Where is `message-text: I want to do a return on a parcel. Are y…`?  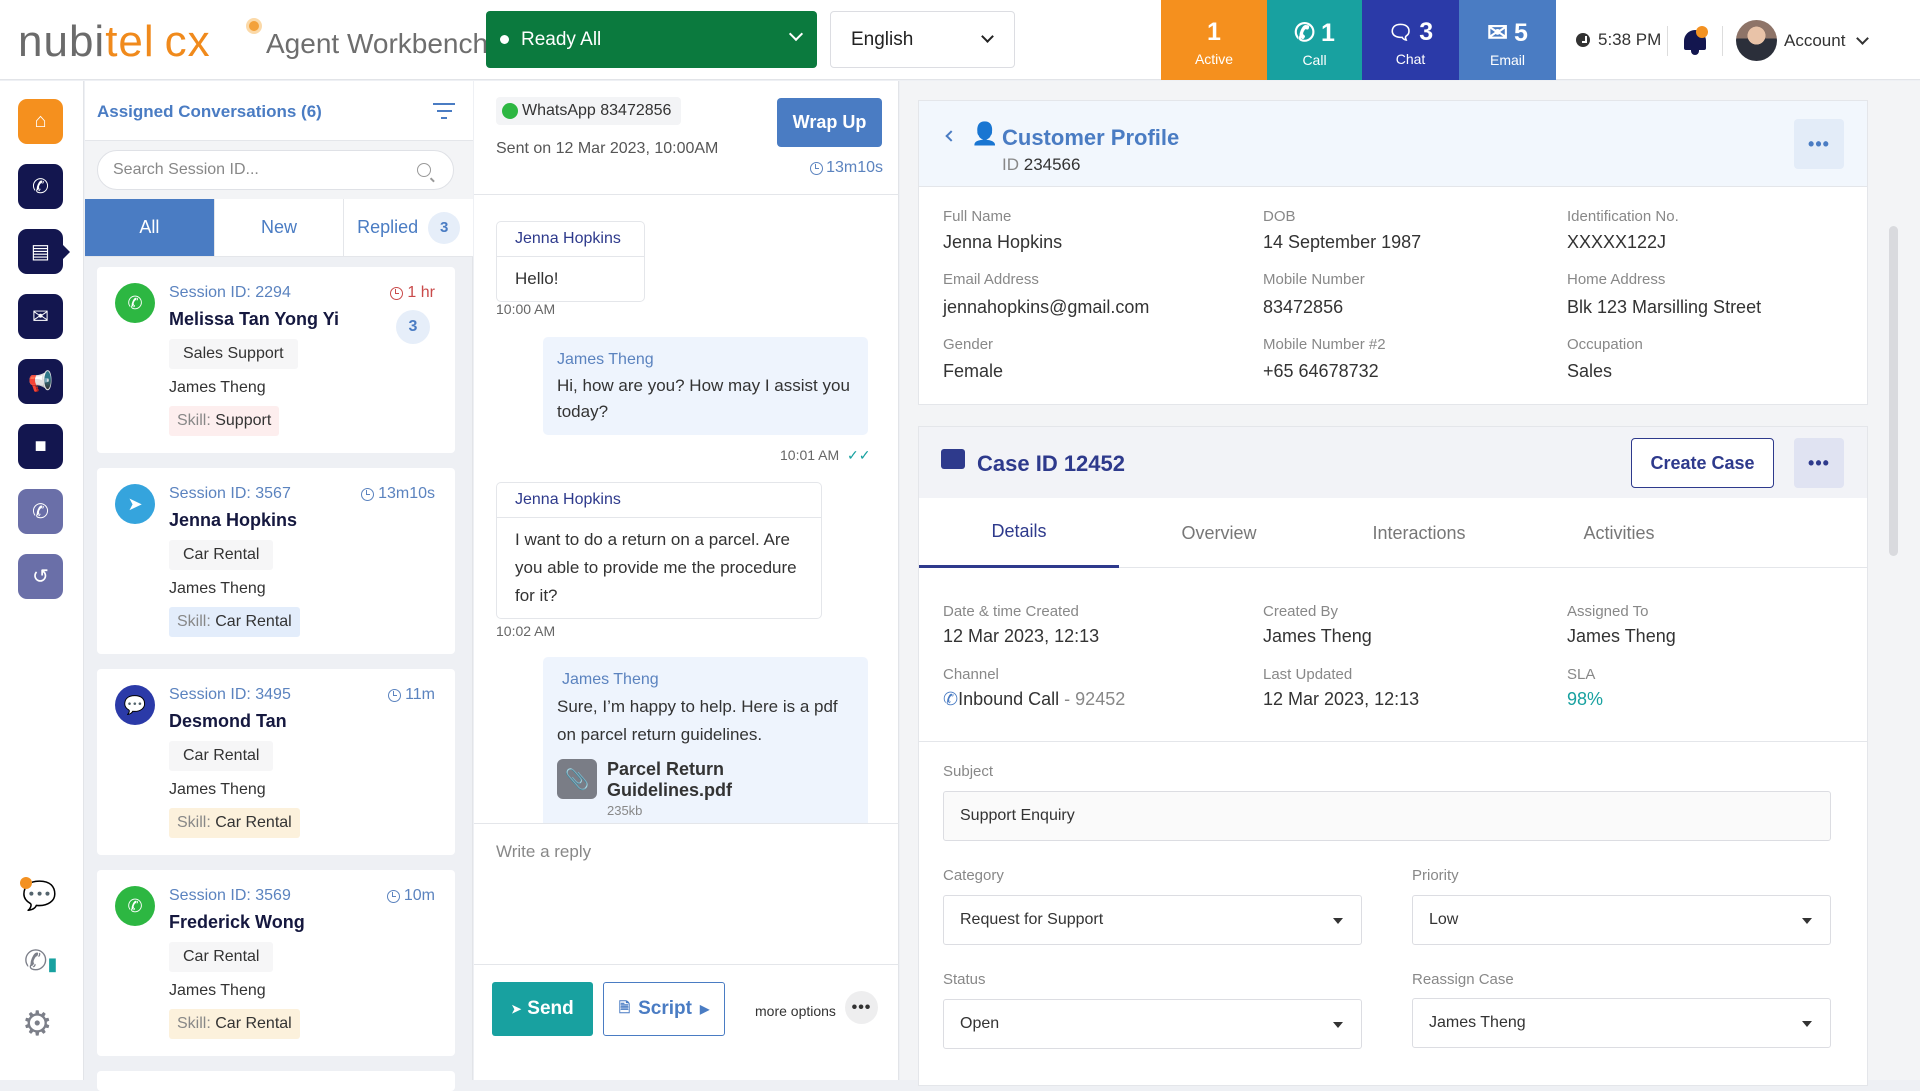 message-text: I want to do a return on a parcel. Are y… is located at coordinates (656, 567).